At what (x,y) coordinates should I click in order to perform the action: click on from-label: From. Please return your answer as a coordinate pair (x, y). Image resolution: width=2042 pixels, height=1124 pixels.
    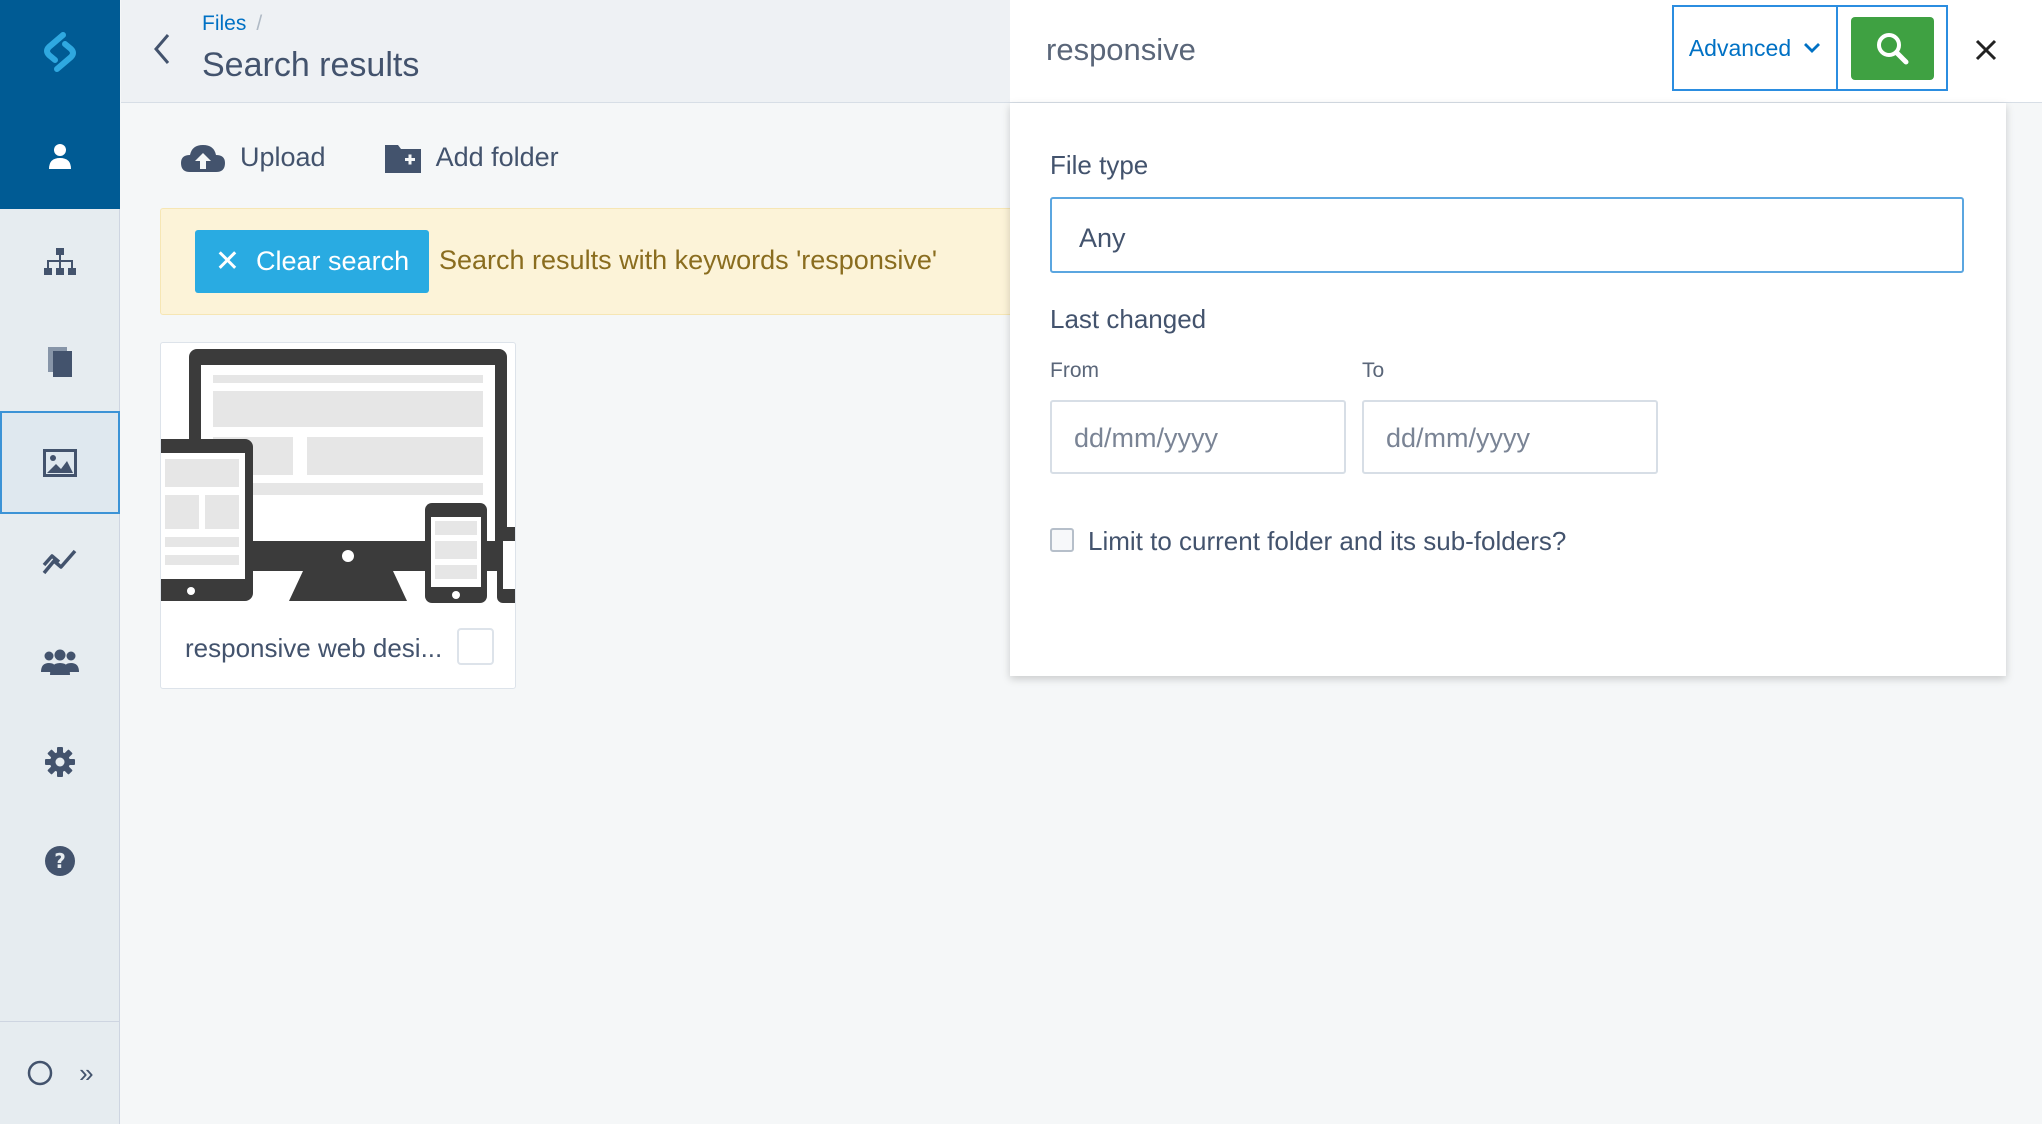
    Looking at the image, I should click on (1074, 370).